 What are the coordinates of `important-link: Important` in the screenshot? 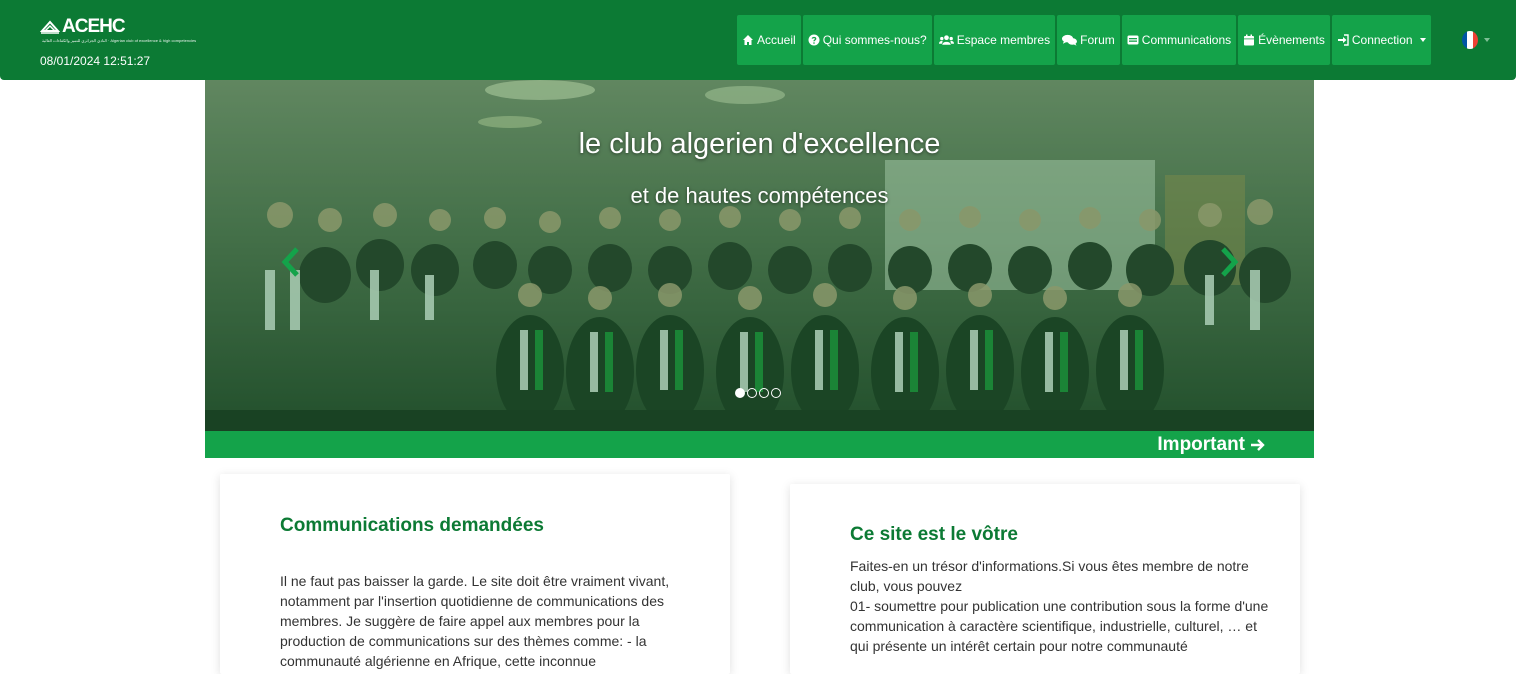 It's located at (1211, 445).